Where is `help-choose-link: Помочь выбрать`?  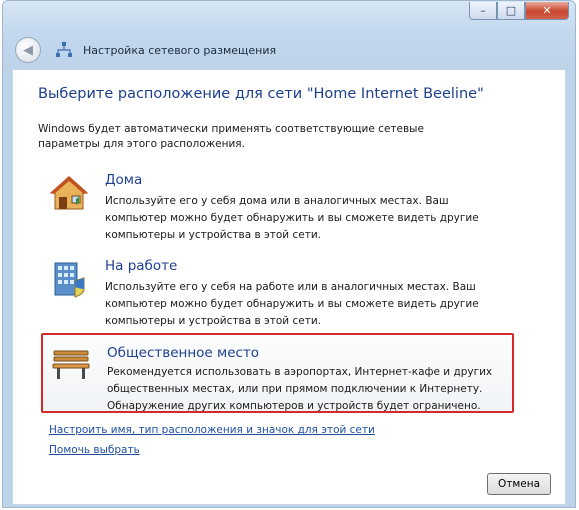 help-choose-link: Помочь выбрать is located at coordinates (94, 450).